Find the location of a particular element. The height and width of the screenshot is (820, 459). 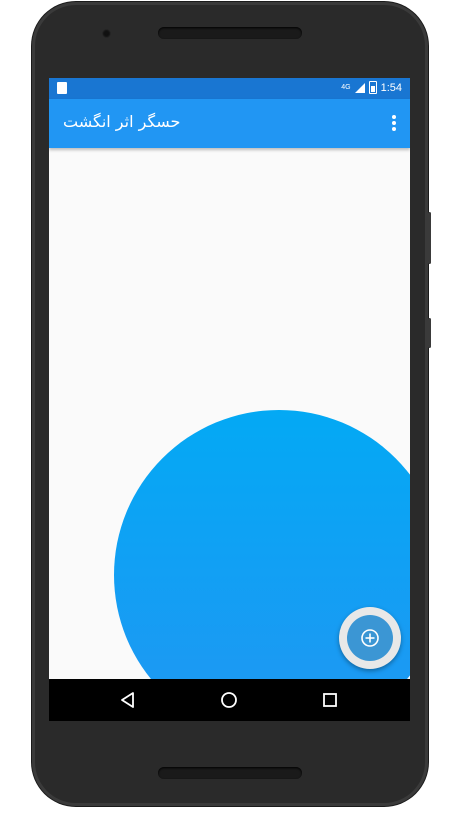

signal-icon is located at coordinates (359, 87).